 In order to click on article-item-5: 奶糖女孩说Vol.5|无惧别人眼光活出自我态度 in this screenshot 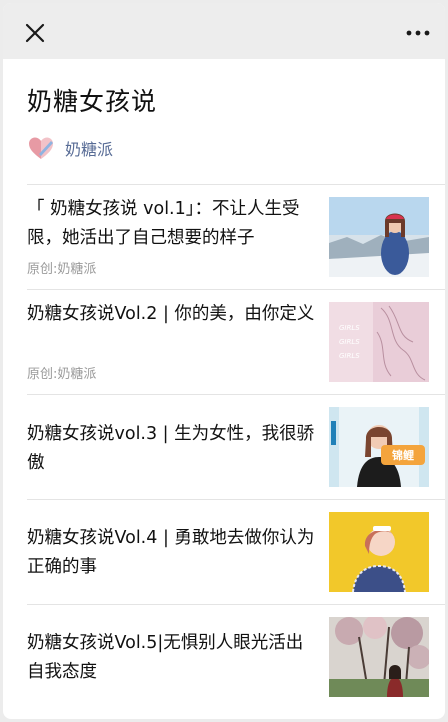, I will do `click(224, 657)`.